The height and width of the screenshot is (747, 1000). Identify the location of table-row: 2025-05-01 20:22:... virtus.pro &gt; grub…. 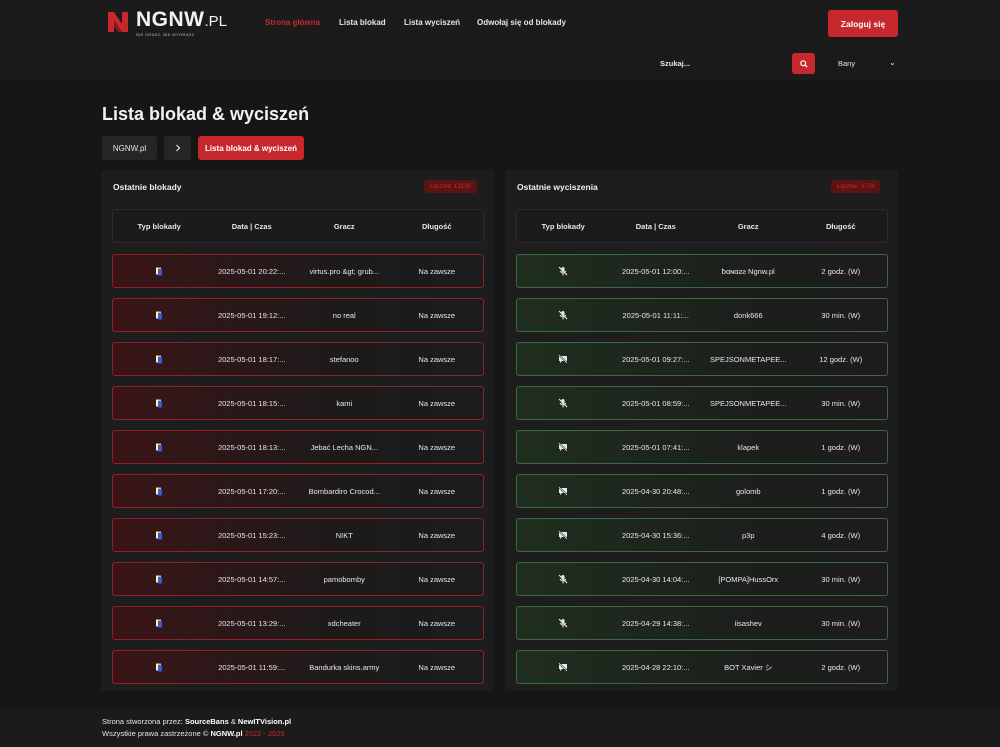
(298, 271).